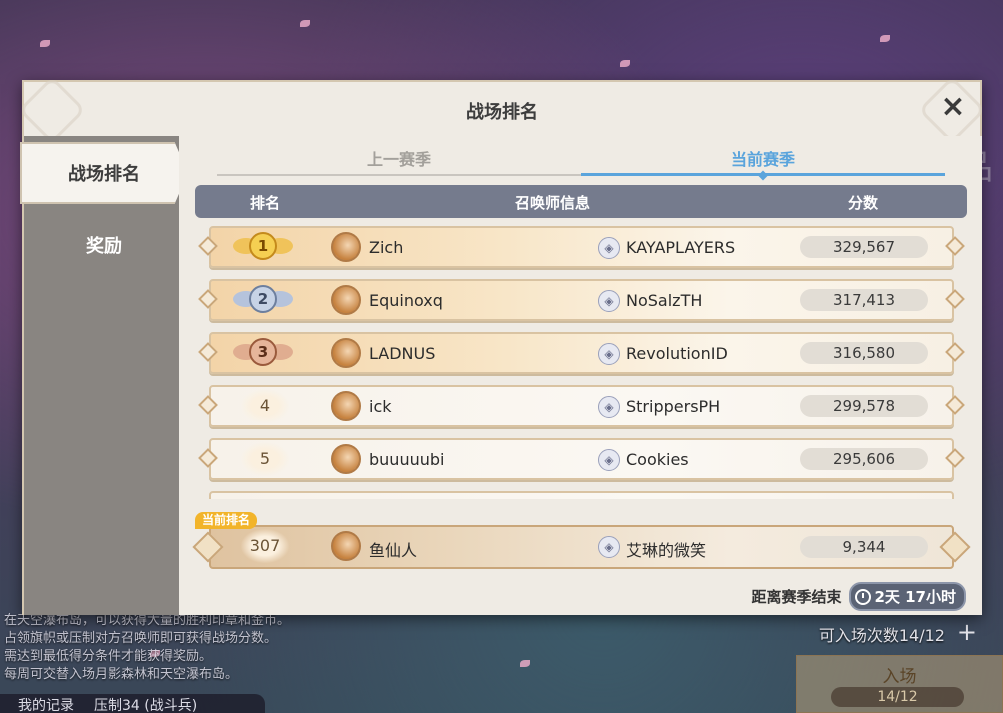 The image size is (1003, 713). I want to click on score-value: 316,580, so click(864, 353).